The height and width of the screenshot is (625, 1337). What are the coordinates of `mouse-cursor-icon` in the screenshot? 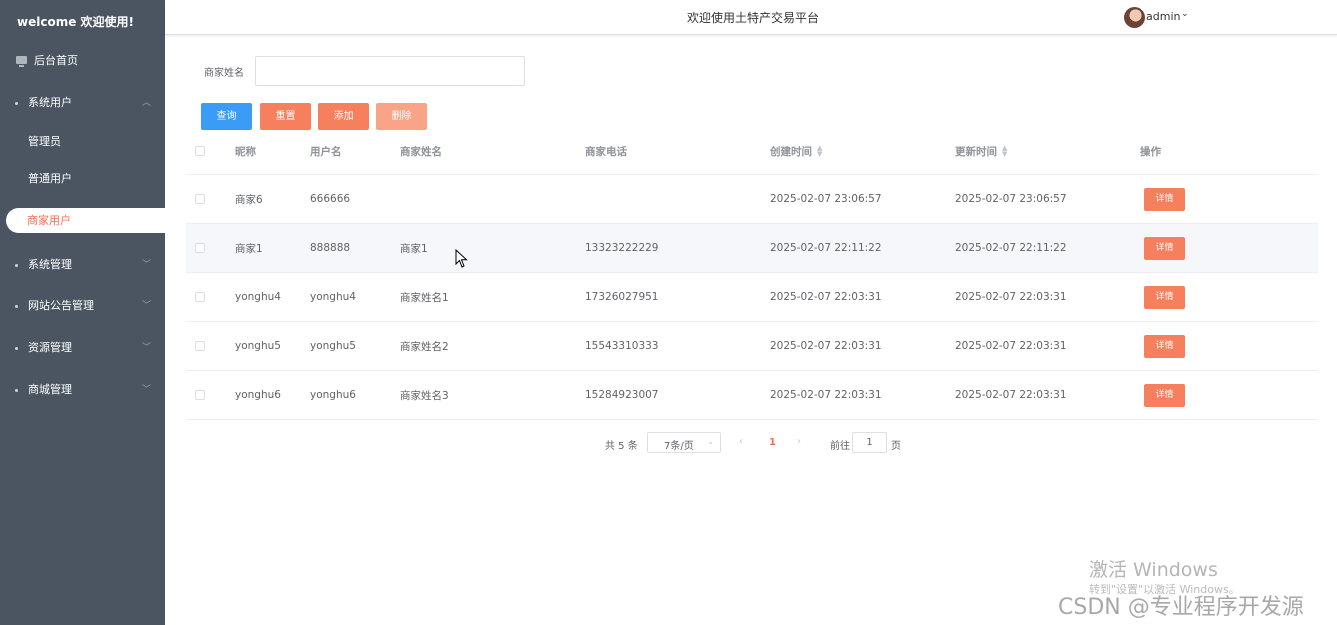 It's located at (461, 258).